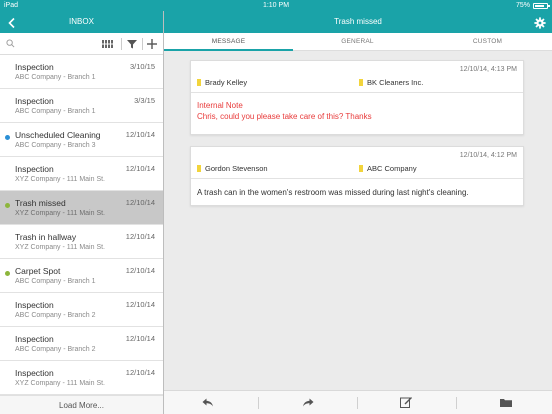 This screenshot has height=414, width=552. Describe the element at coordinates (7, 137) in the screenshot. I see `unread-dot` at that location.